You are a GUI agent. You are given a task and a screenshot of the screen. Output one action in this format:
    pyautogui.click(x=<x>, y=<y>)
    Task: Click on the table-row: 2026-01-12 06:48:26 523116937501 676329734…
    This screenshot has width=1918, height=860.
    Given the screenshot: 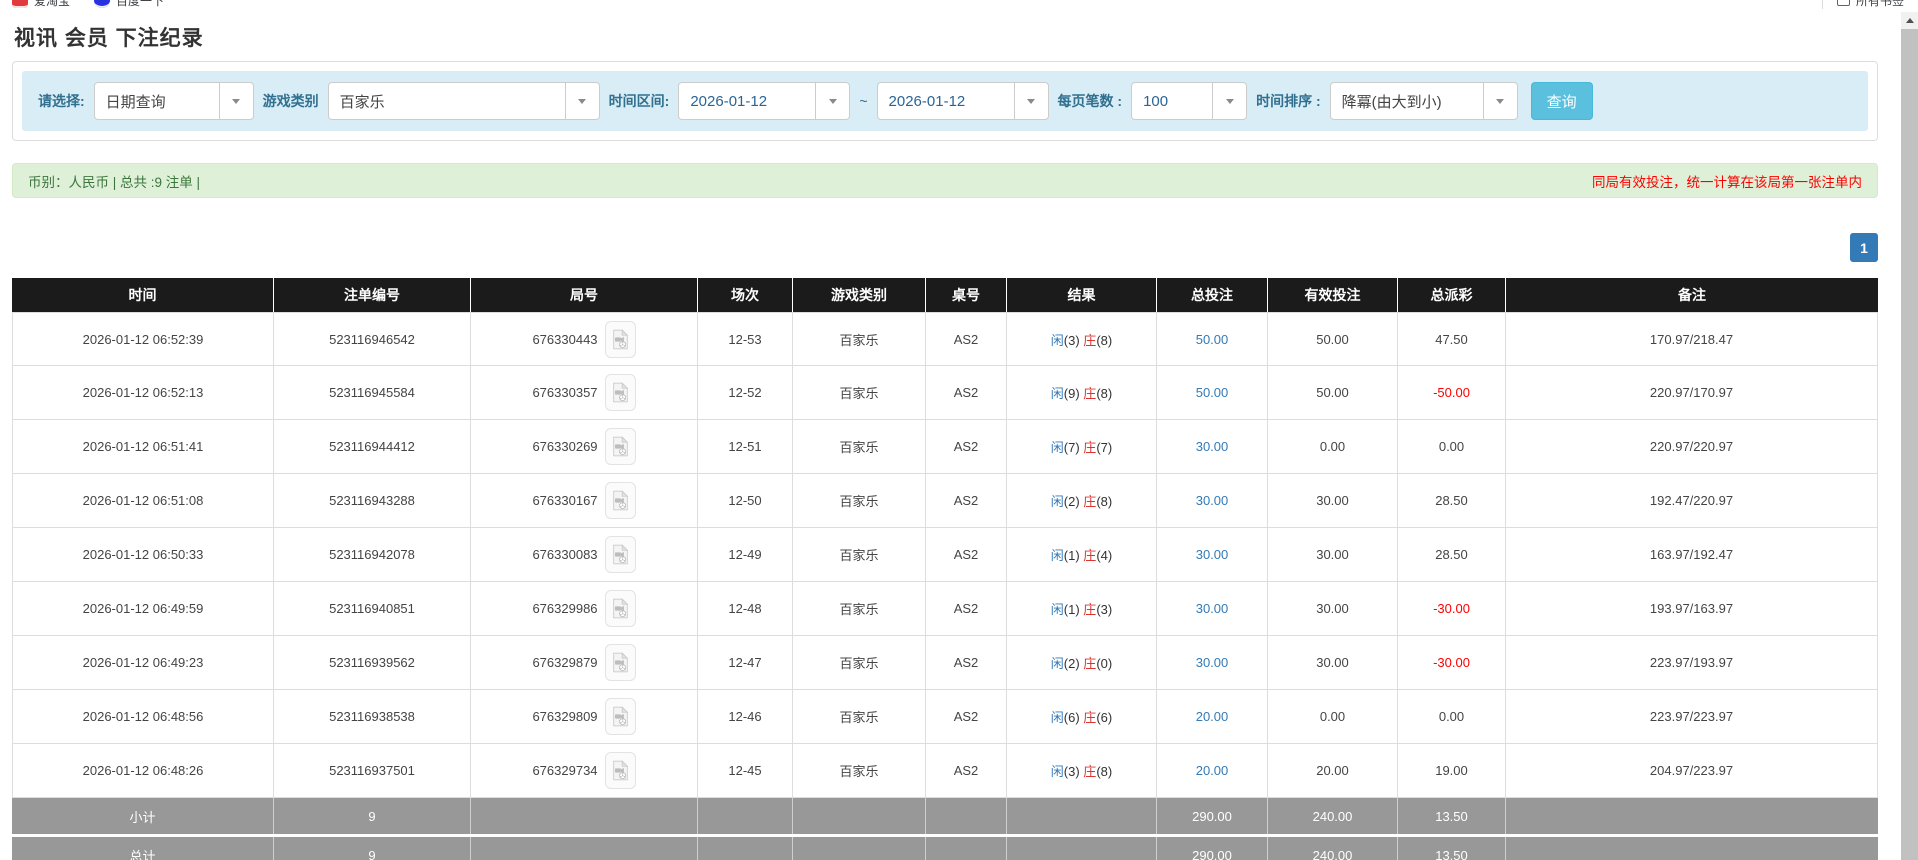 What is the action you would take?
    pyautogui.click(x=945, y=771)
    